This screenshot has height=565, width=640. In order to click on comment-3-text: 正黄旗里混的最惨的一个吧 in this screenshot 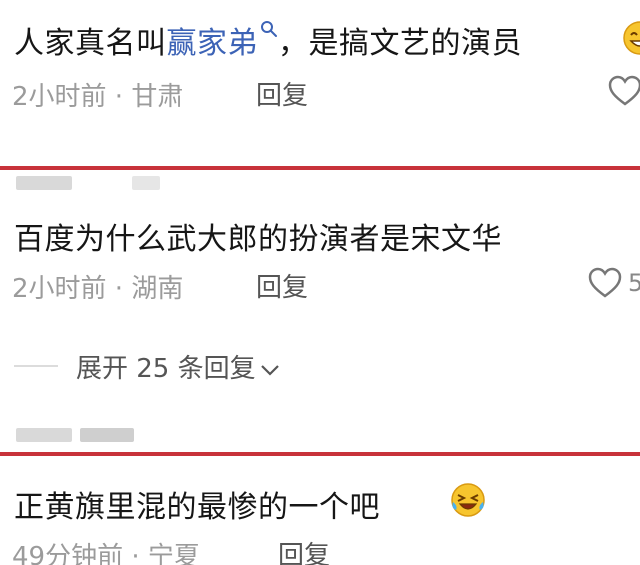, I will do `click(197, 507)`.